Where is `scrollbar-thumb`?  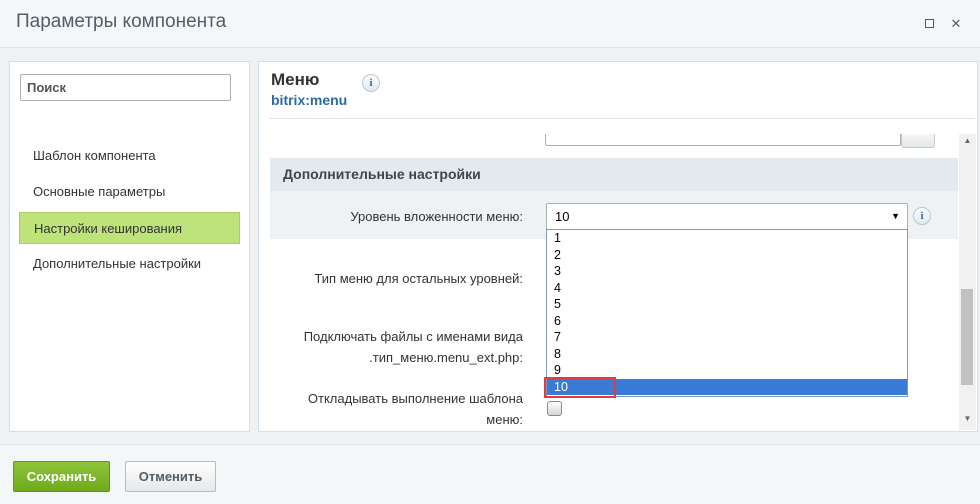 scrollbar-thumb is located at coordinates (967, 337).